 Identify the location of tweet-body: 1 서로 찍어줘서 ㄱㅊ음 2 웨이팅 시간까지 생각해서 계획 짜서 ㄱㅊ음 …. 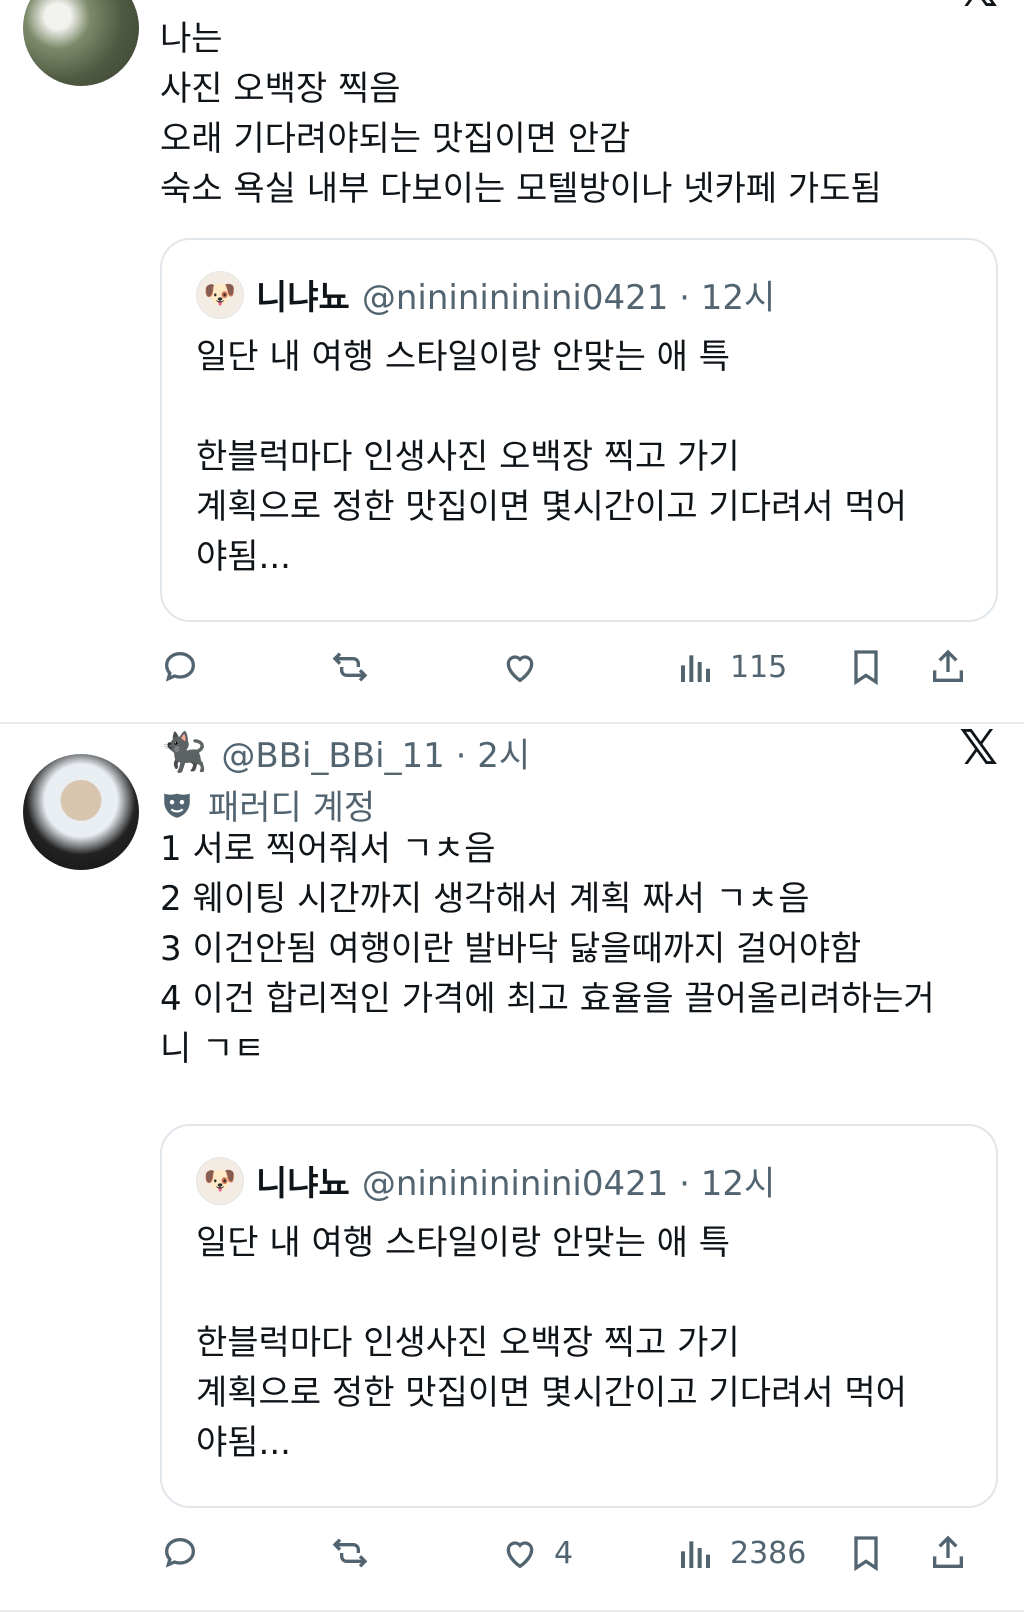
(547, 949).